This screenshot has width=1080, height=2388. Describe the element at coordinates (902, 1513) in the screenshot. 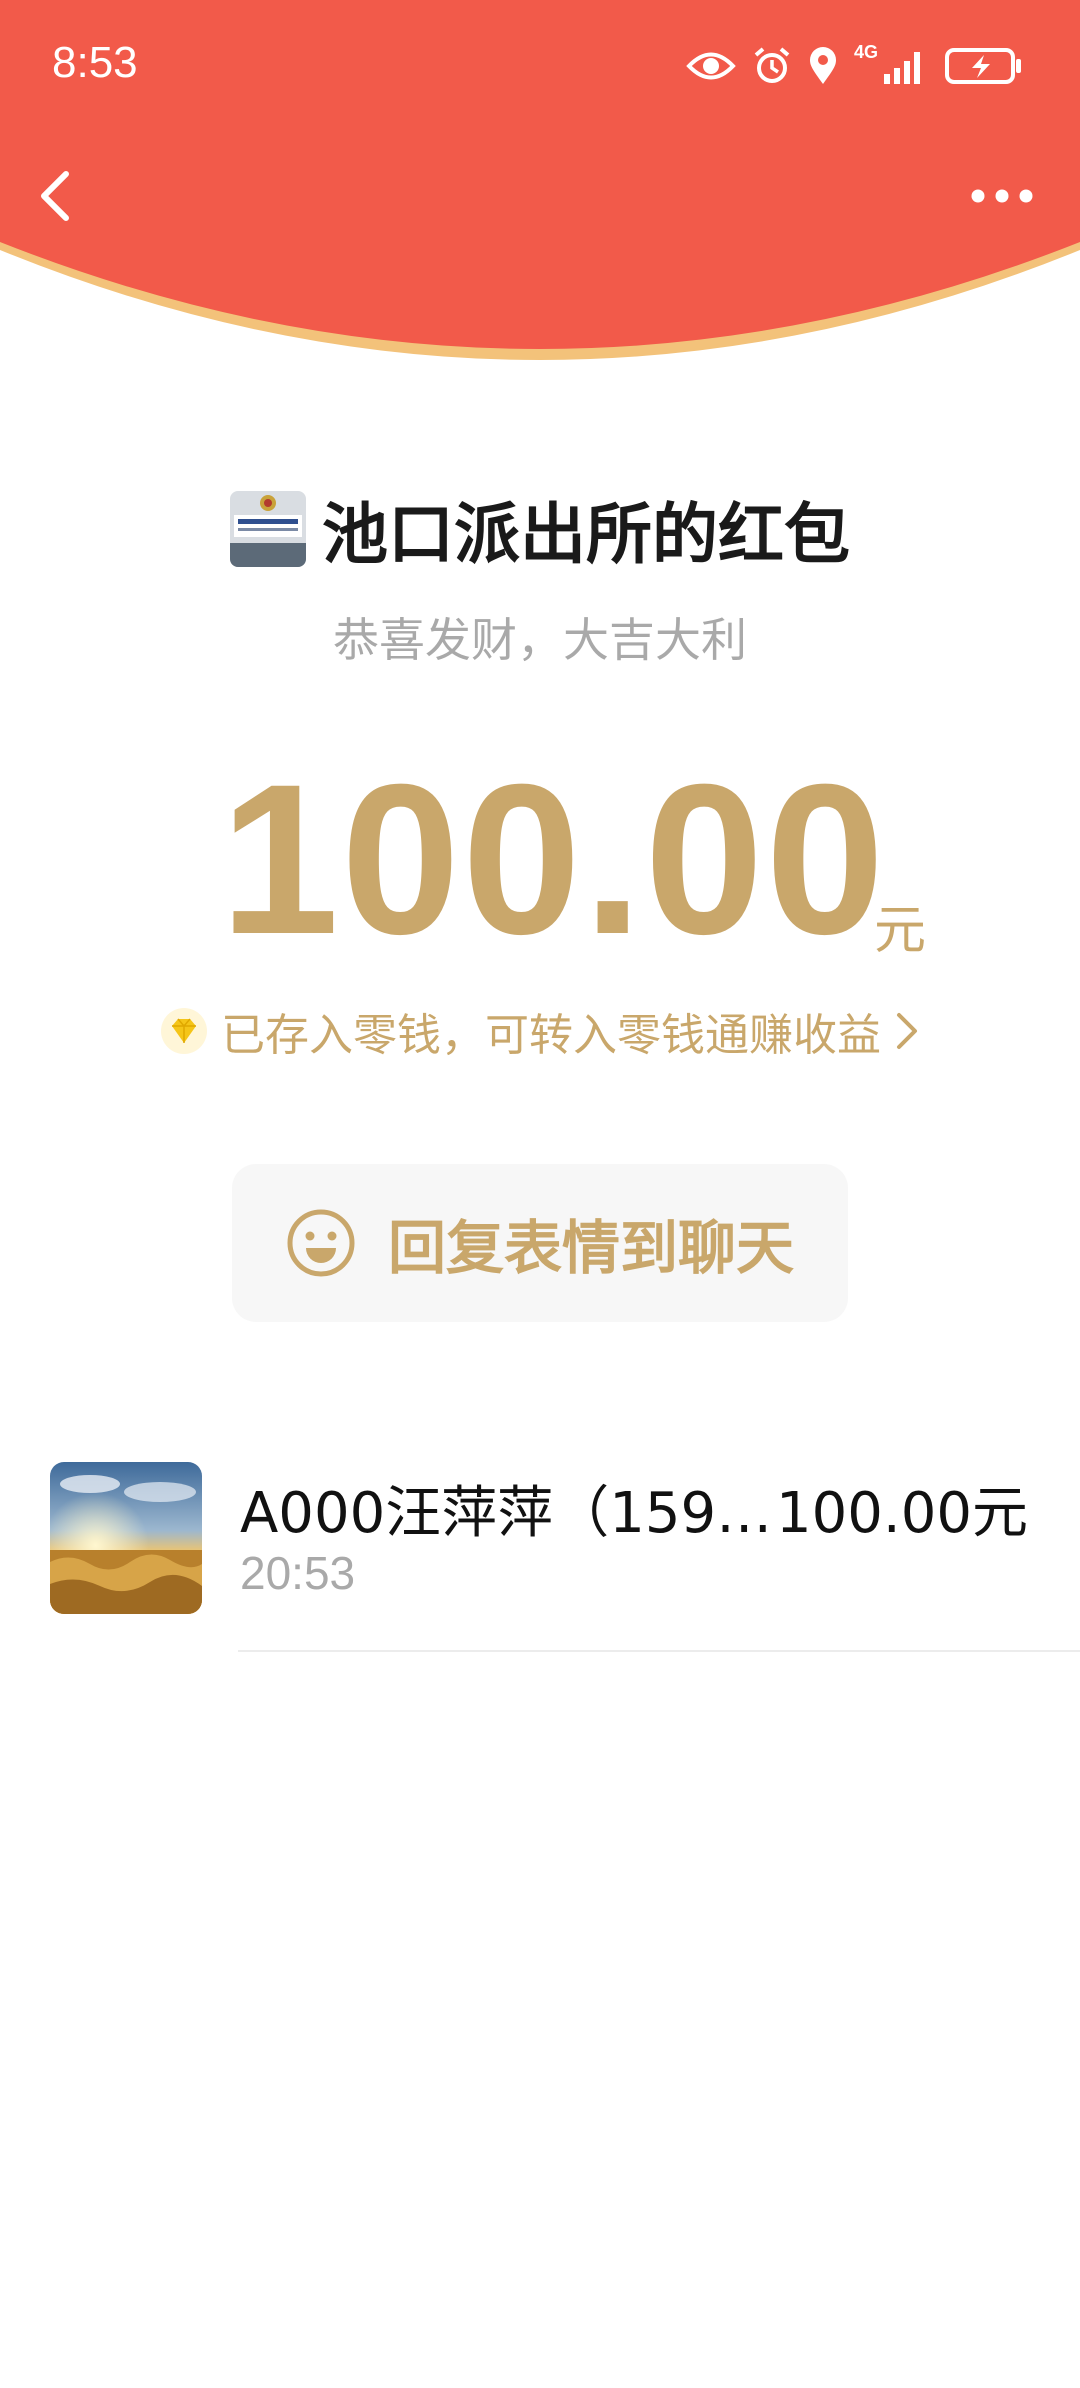

I see `record-amount: 100.00元` at that location.